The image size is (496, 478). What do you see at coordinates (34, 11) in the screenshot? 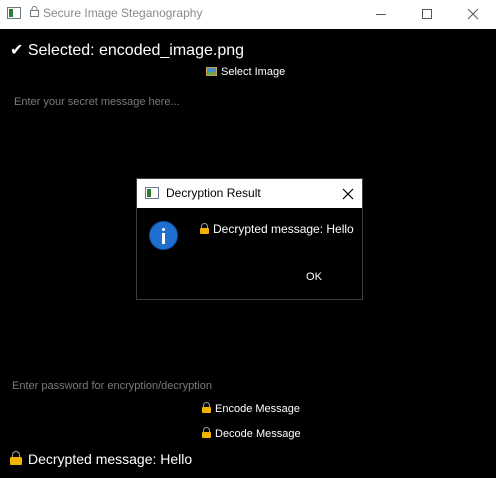
I see `title-lock-icon` at bounding box center [34, 11].